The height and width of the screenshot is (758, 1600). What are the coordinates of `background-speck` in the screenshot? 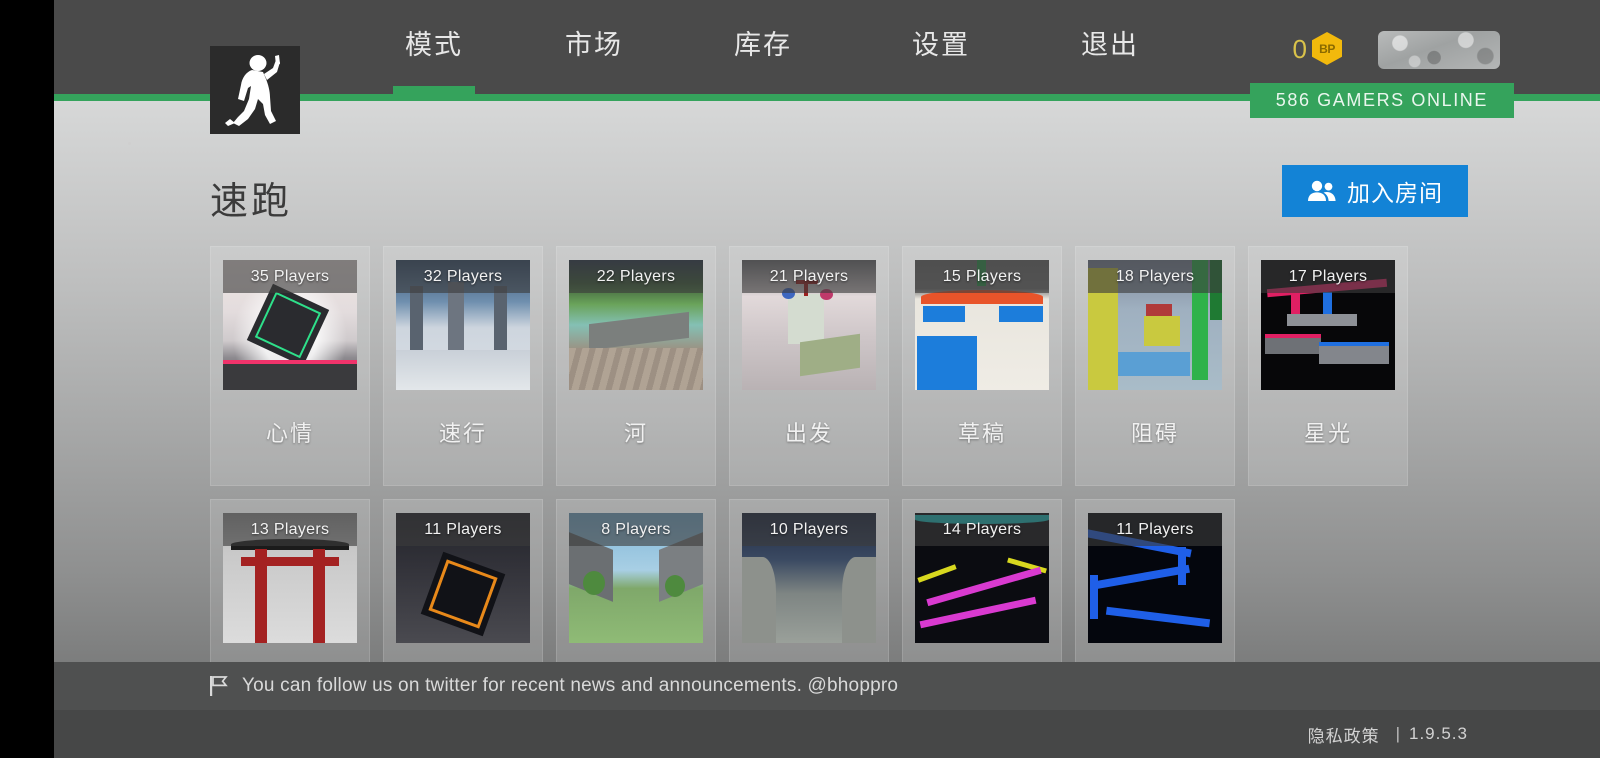 It's located at (129, 143).